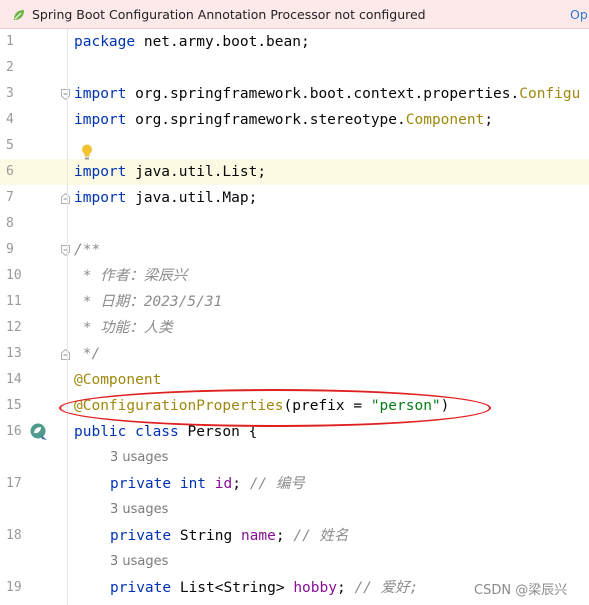 The height and width of the screenshot is (605, 589). What do you see at coordinates (207, 484) in the screenshot?
I see `field-declaration: private int id; // 编号` at bounding box center [207, 484].